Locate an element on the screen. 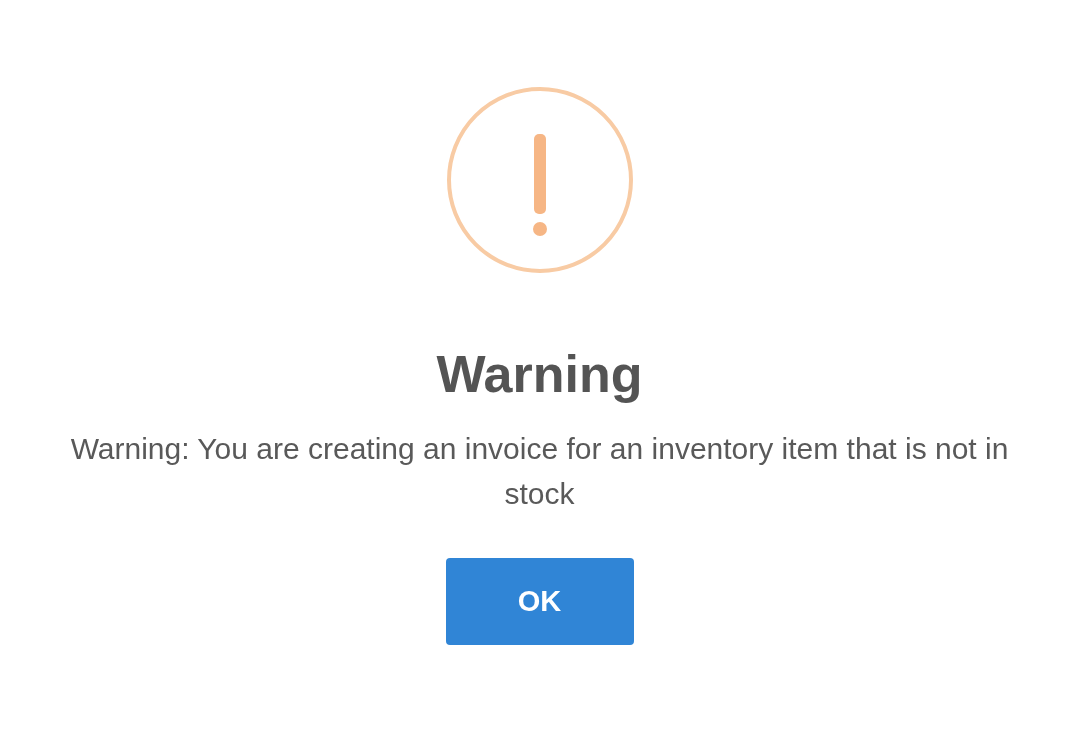 The height and width of the screenshot is (733, 1079). warning-icon is located at coordinates (539, 180).